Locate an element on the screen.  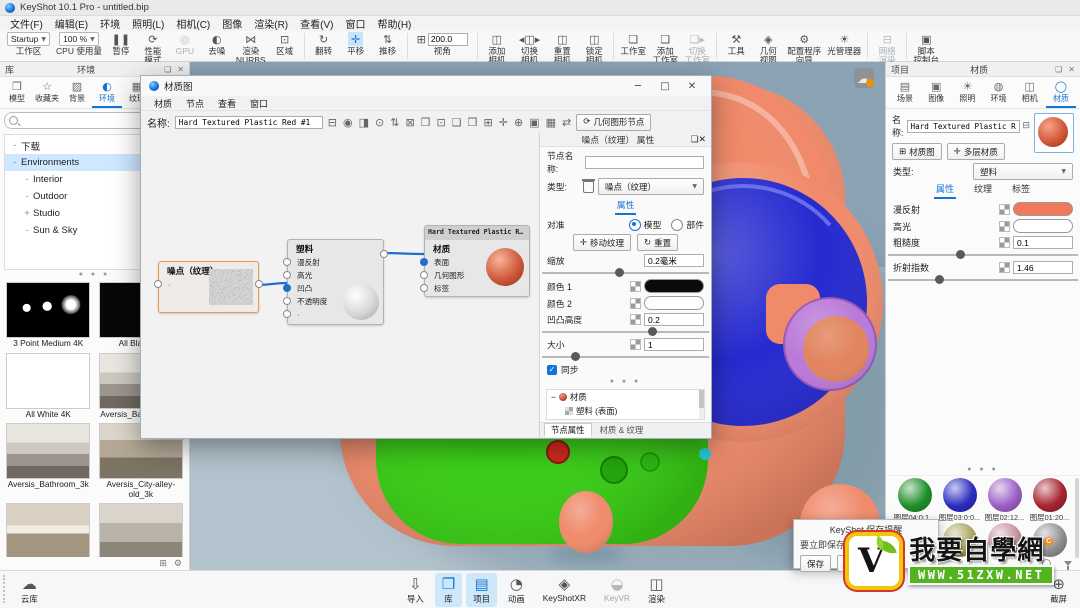
menu-item-4: 相机(C) is located at coordinates (193, 23).